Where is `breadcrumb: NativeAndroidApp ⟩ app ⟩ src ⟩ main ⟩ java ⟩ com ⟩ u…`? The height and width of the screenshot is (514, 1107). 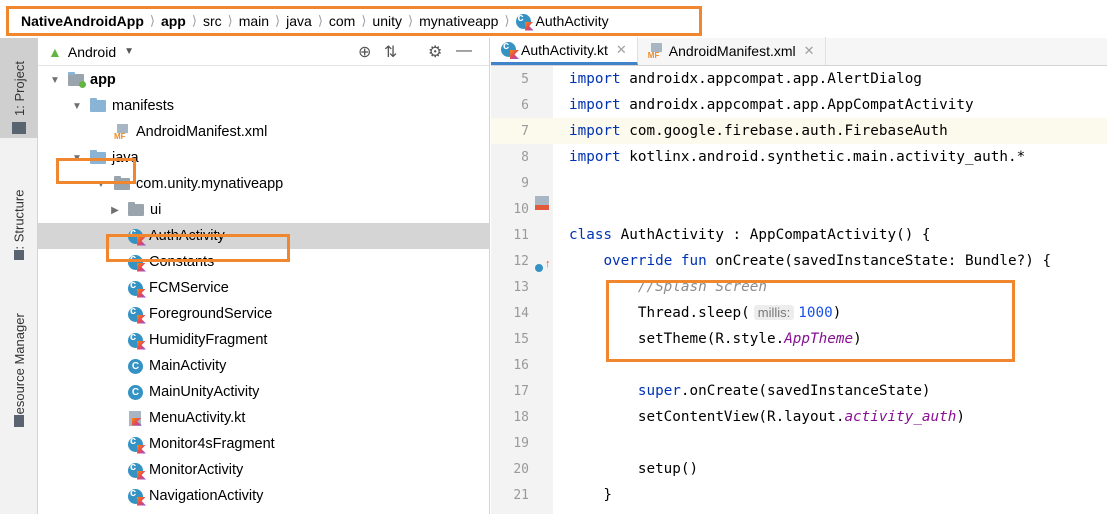 breadcrumb: NativeAndroidApp ⟩ app ⟩ src ⟩ main ⟩ java ⟩ com ⟩ u… is located at coordinates (354, 21).